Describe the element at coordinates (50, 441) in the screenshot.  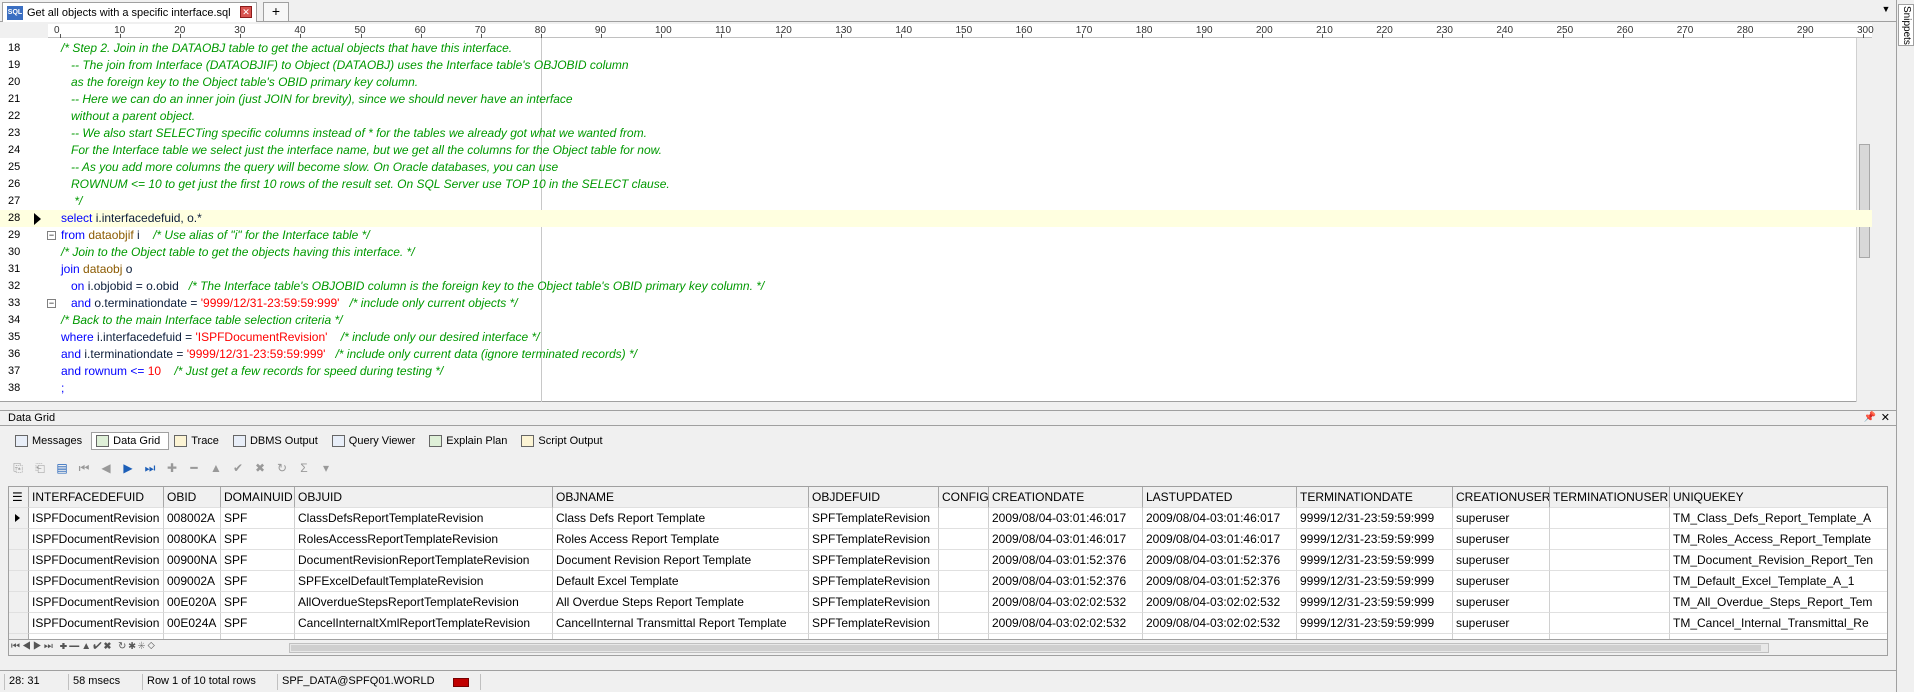
I see `tab-messages: Messages` at that location.